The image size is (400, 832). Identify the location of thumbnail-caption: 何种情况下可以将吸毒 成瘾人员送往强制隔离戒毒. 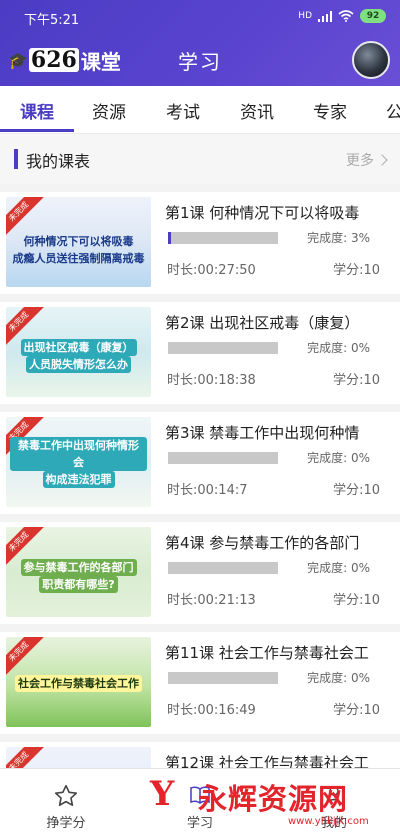
(78, 250).